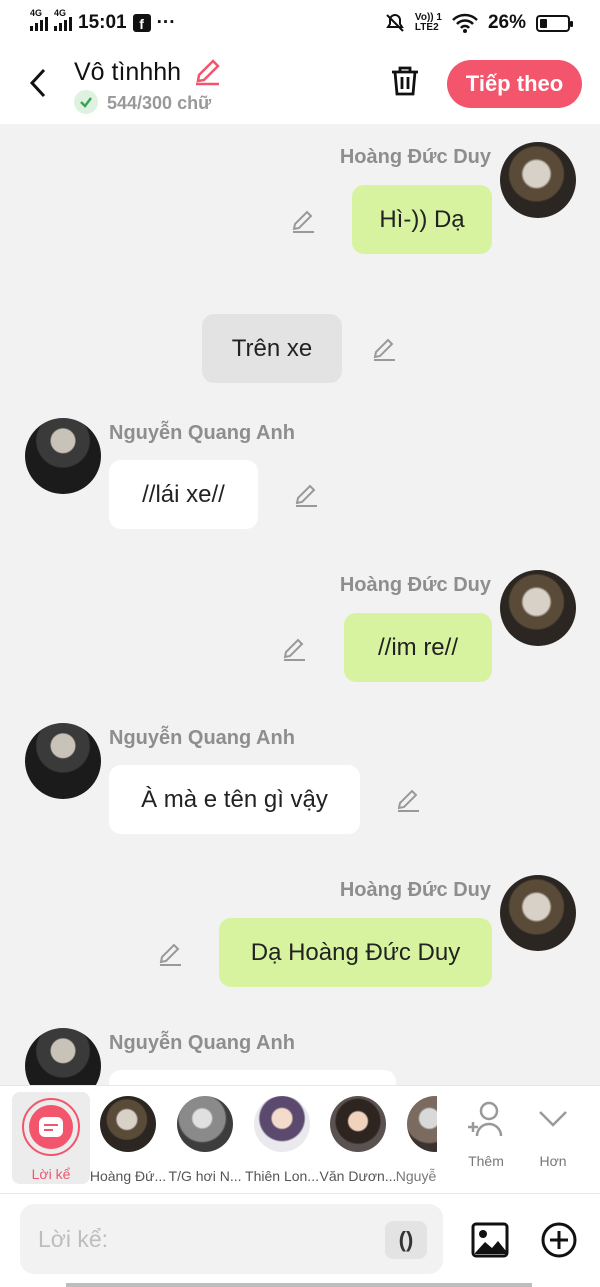  I want to click on chevron-down-icon, so click(553, 1119).